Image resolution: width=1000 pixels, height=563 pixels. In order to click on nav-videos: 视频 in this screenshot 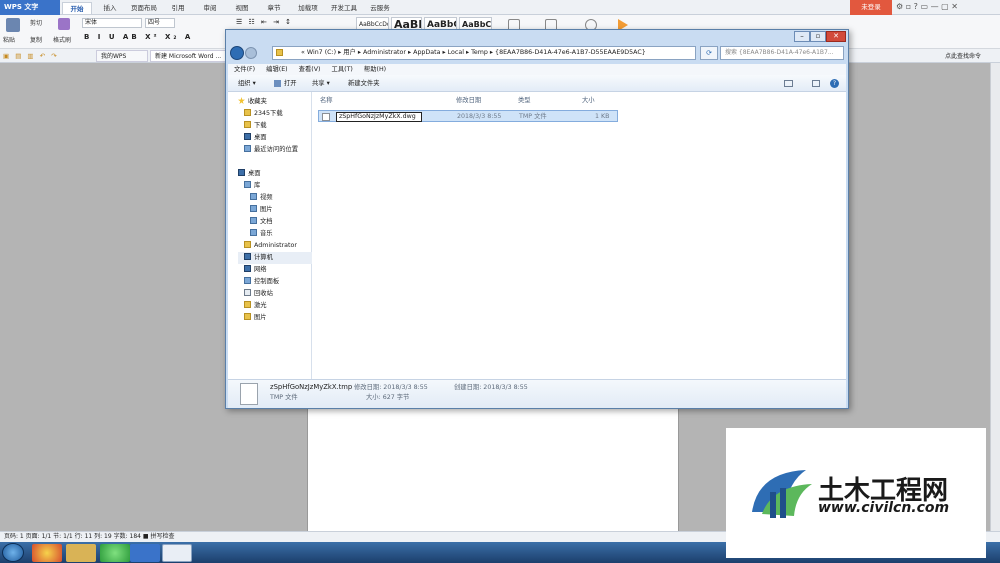, I will do `click(261, 198)`.